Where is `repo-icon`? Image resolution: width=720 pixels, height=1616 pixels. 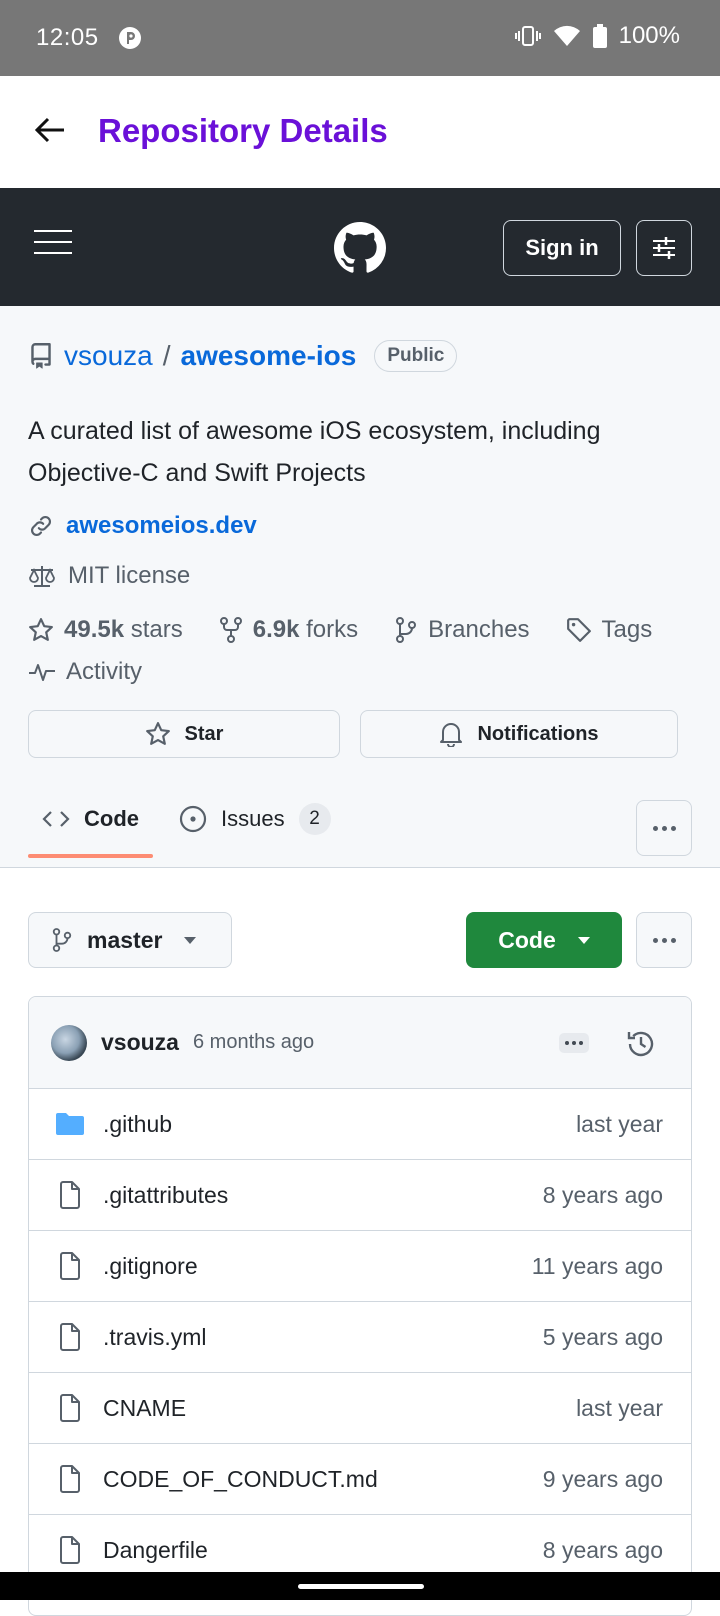
repo-icon is located at coordinates (41, 356).